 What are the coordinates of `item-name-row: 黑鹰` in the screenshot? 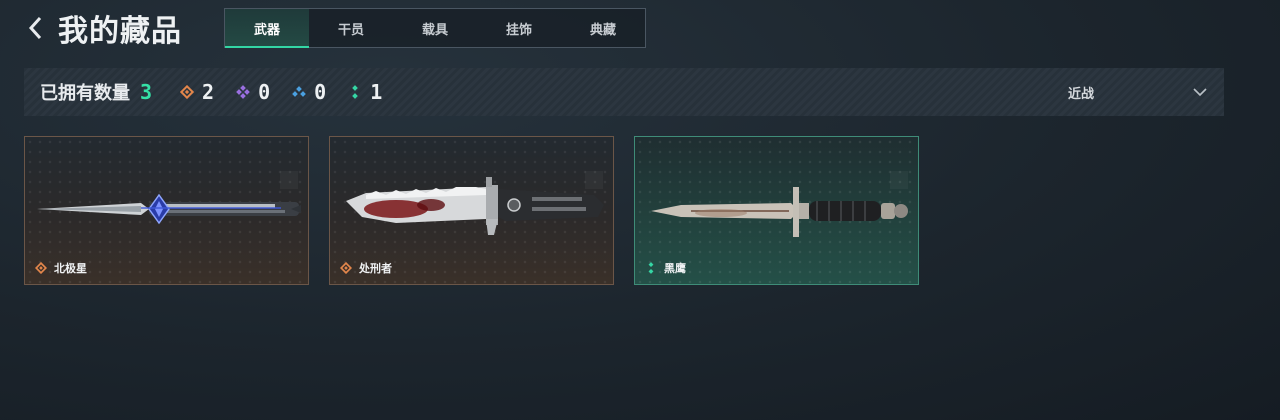 It's located at (665, 268).